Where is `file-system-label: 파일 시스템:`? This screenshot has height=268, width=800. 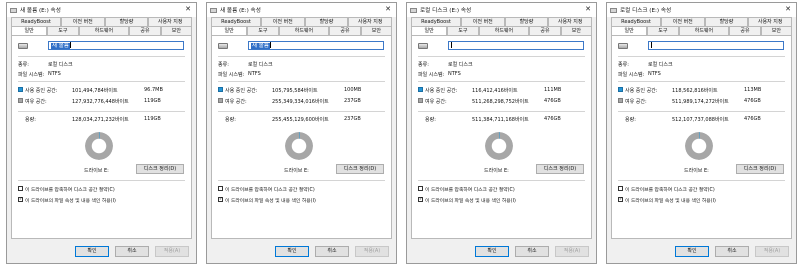 file-system-label: 파일 시스템: is located at coordinates (631, 75).